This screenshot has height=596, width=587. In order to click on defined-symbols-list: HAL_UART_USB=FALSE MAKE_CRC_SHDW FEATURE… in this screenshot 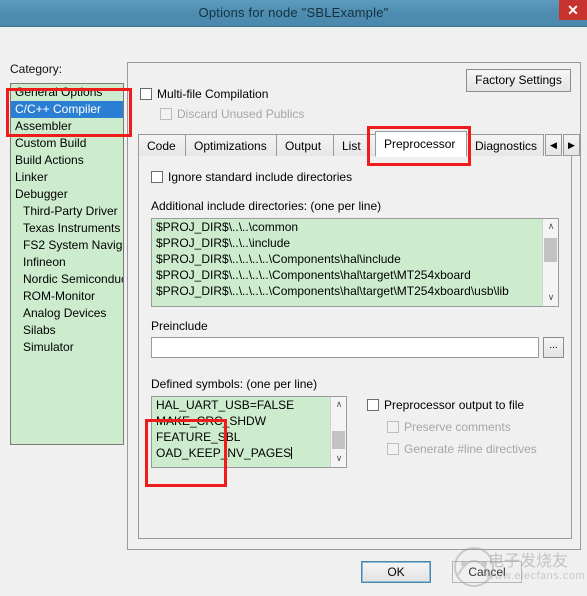, I will do `click(249, 432)`.